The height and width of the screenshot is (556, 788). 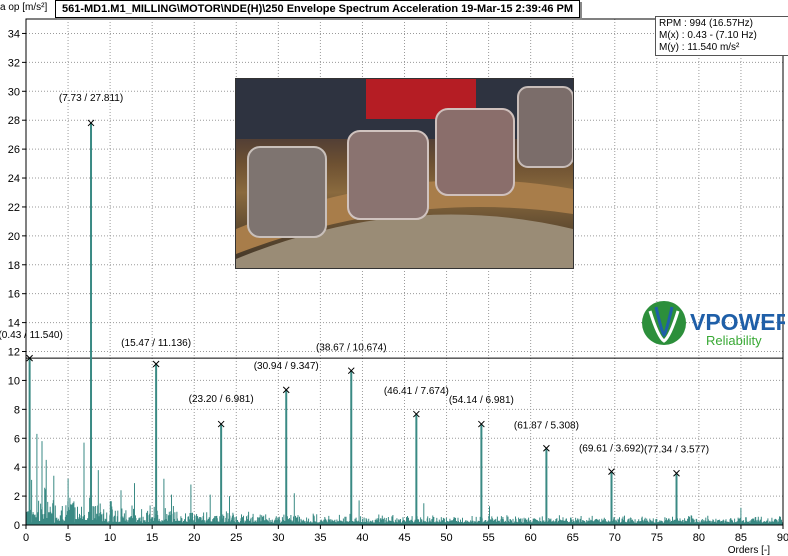 What do you see at coordinates (14, 92) in the screenshot?
I see `y-tick-label: 30` at bounding box center [14, 92].